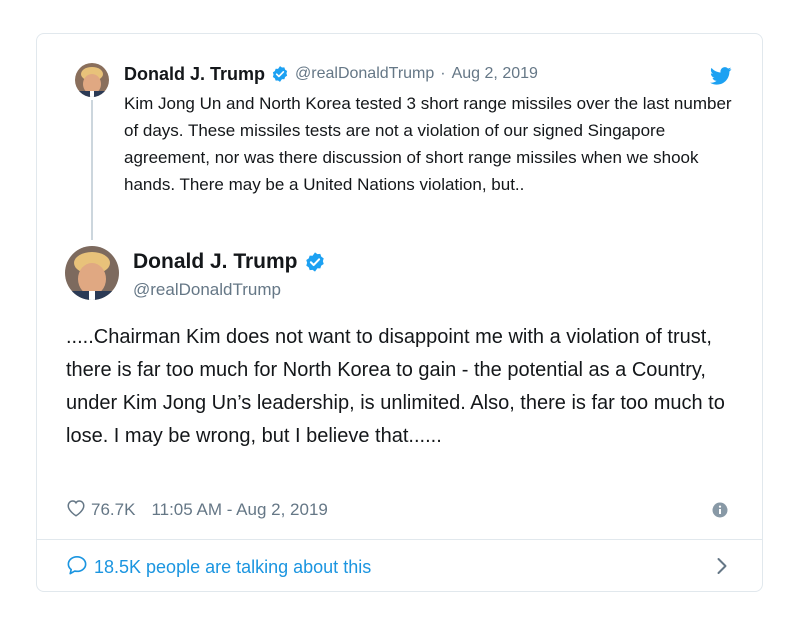  Describe the element at coordinates (76, 510) in the screenshot. I see `heart-outline-icon` at that location.